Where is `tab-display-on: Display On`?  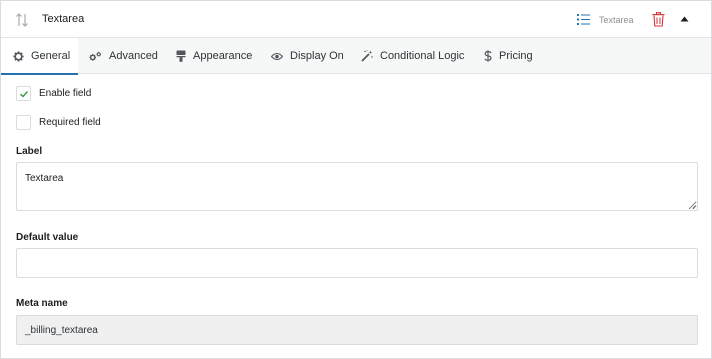 tab-display-on: Display On is located at coordinates (307, 56).